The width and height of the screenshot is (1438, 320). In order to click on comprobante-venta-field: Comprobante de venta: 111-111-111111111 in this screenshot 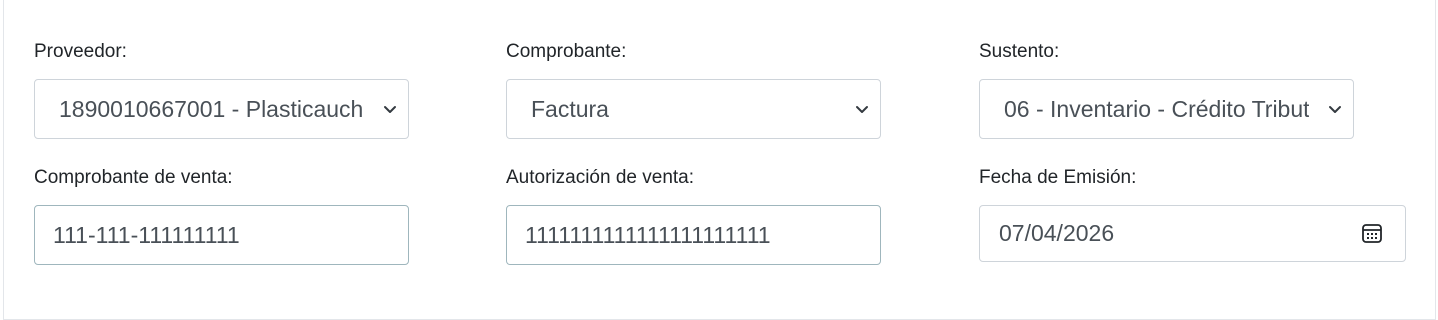, I will do `click(222, 216)`.